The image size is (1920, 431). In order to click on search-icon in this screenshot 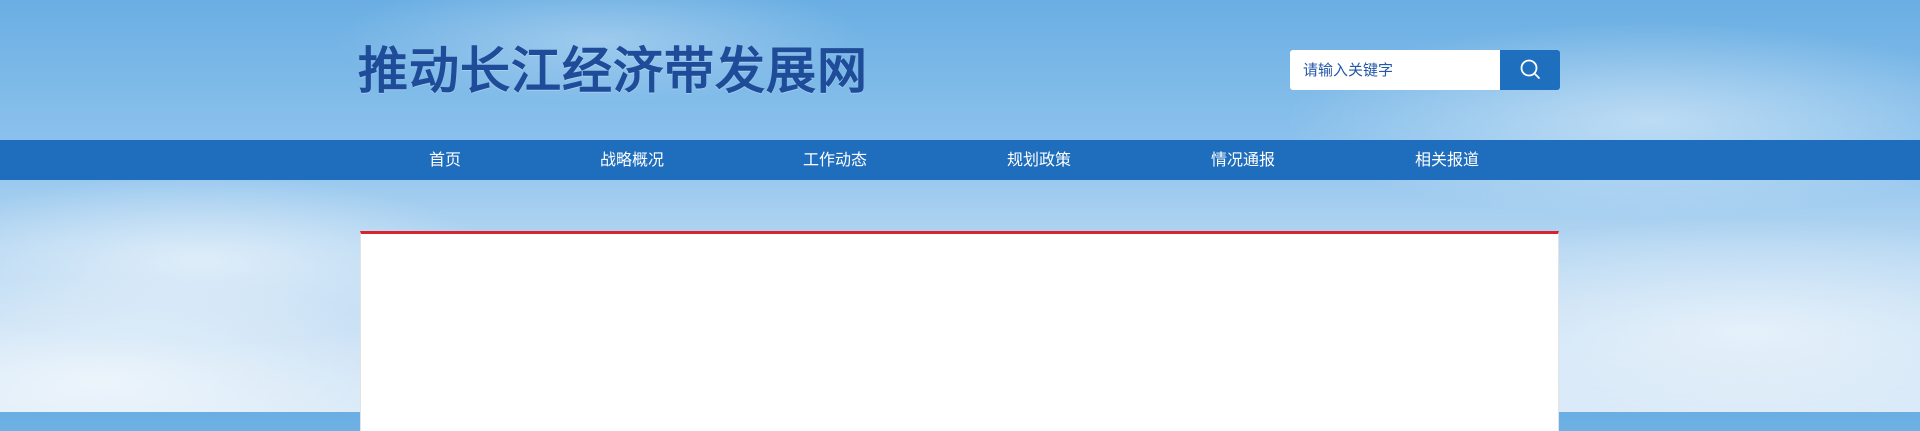, I will do `click(1530, 70)`.